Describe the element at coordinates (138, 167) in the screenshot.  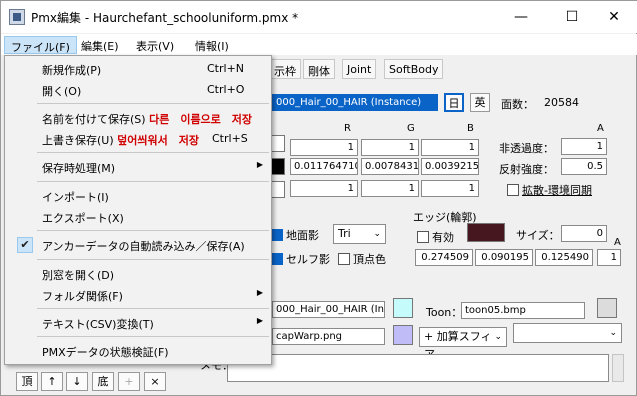
I see `menu-item-save-processing: 保存時処理(M) ▶` at that location.